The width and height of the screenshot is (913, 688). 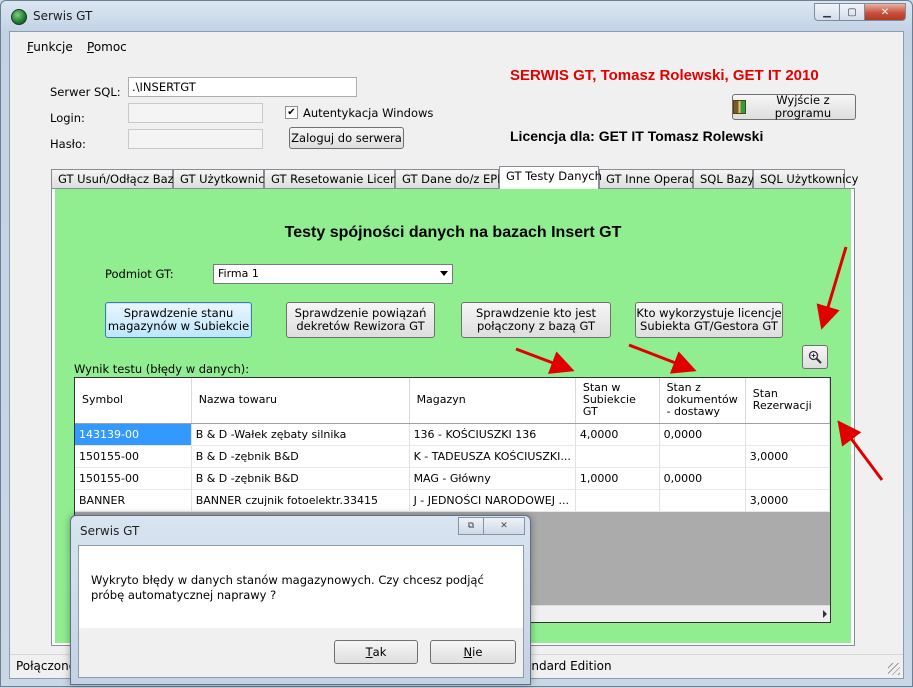 I want to click on server-input: .\INSERTGT, so click(x=242, y=87).